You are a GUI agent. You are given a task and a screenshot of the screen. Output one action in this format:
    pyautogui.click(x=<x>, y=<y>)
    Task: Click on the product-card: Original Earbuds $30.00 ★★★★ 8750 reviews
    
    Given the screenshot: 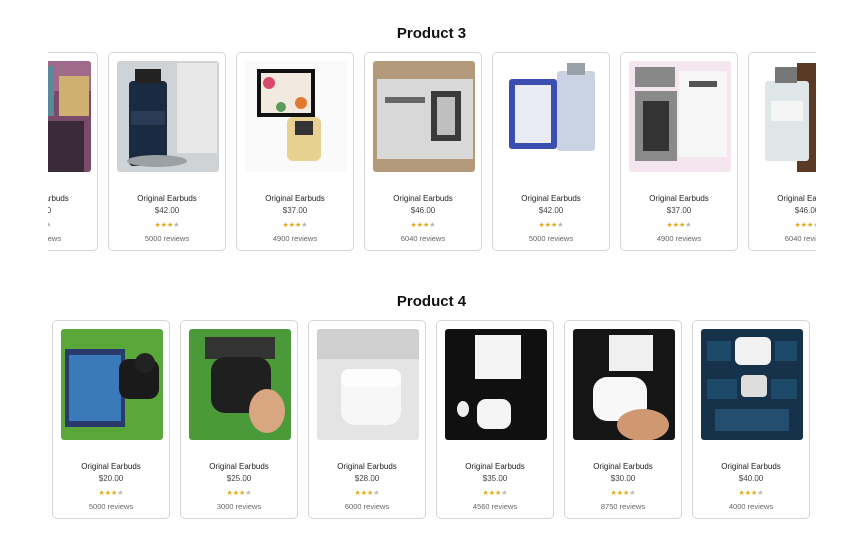 What is the action you would take?
    pyautogui.click(x=623, y=419)
    